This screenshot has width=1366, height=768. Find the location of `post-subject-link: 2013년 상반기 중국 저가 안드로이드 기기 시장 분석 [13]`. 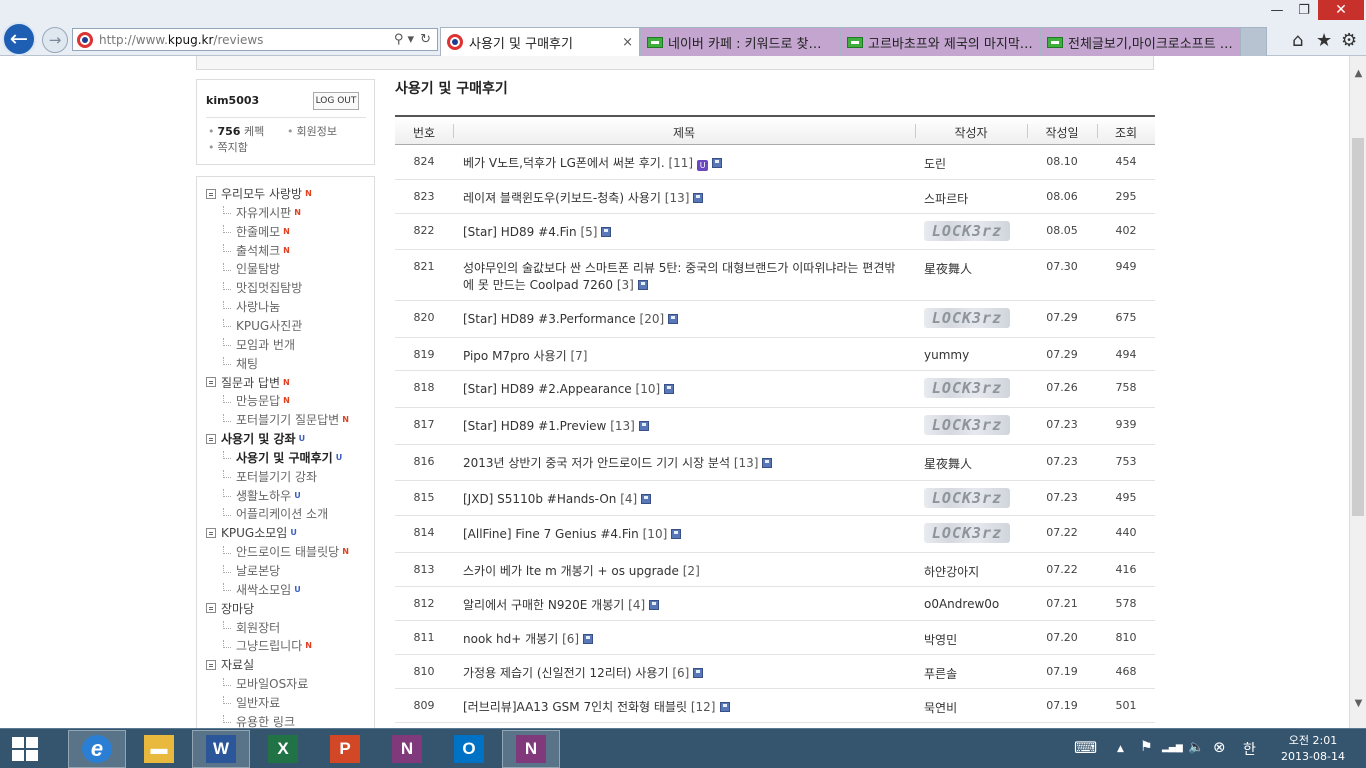

post-subject-link: 2013년 상반기 중국 저가 안드로이드 기기 시장 분석 [13] is located at coordinates (684, 463).